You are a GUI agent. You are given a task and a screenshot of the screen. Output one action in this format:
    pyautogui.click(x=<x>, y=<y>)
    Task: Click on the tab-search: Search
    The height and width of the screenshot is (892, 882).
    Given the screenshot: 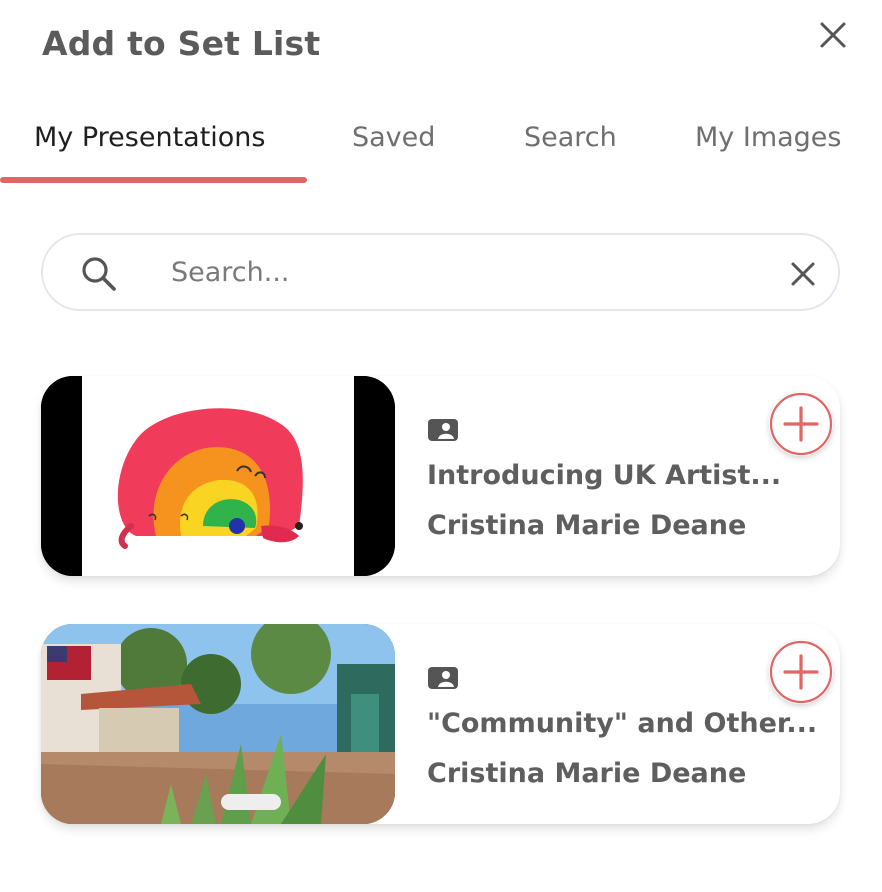 What is the action you would take?
    pyautogui.click(x=570, y=137)
    